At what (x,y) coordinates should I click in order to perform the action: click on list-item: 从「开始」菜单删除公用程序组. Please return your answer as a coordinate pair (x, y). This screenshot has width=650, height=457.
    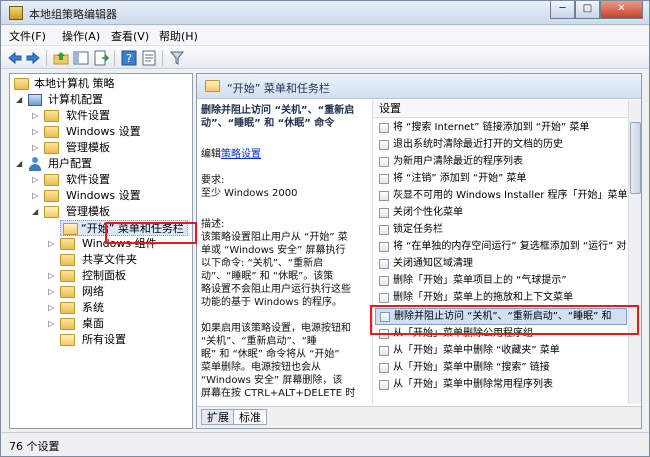
    Looking at the image, I should click on (501, 334).